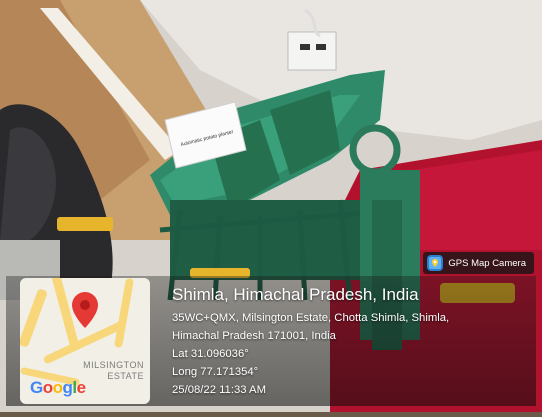 Image resolution: width=542 pixels, height=417 pixels. I want to click on gps-map-camera-badge: GPS Map Camera, so click(478, 263).